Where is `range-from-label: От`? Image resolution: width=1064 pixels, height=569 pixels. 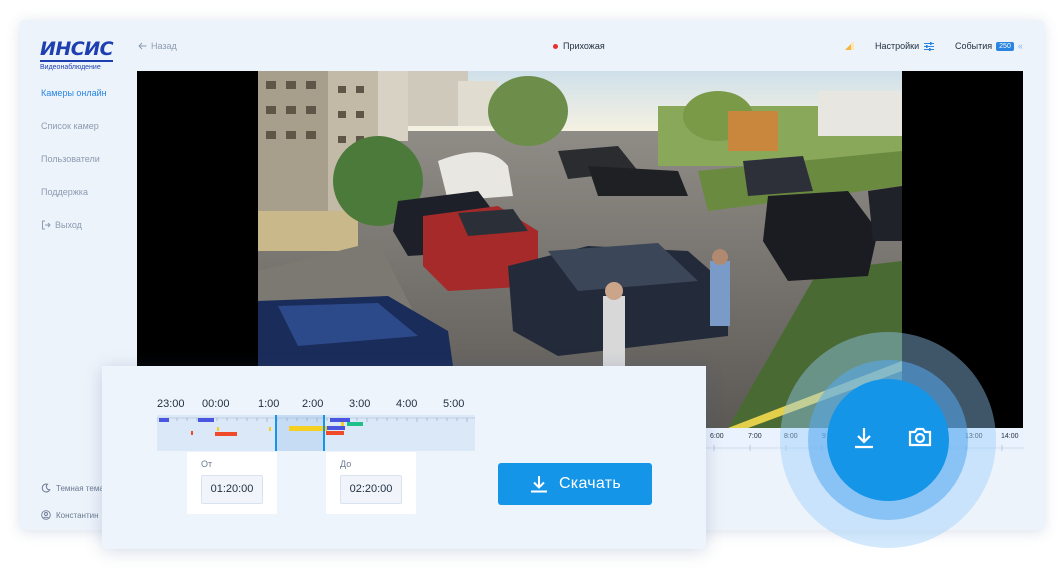 range-from-label: От is located at coordinates (207, 464).